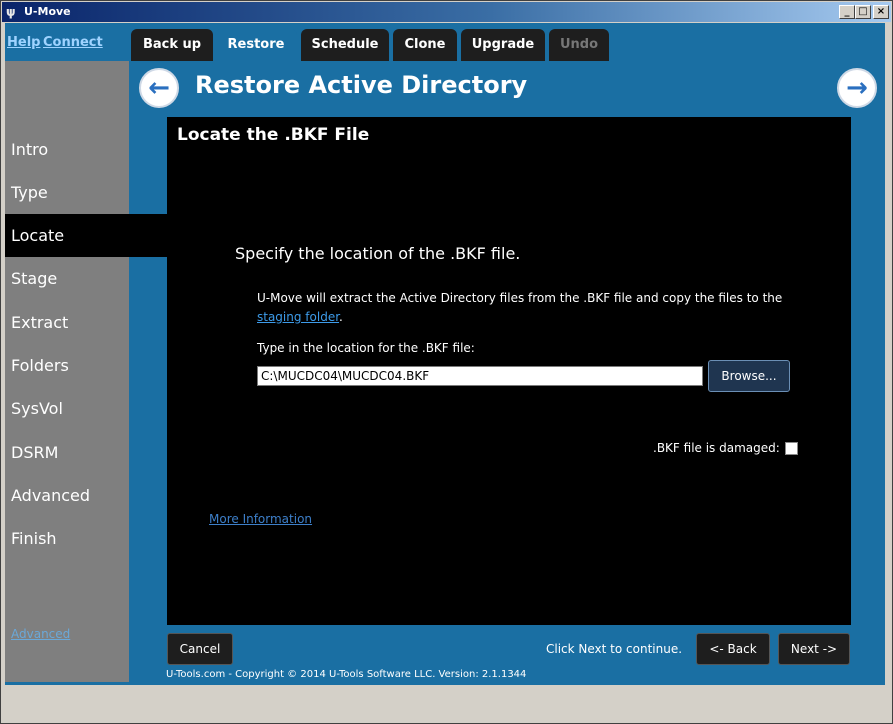  I want to click on header-links: Help Connect, so click(67, 42).